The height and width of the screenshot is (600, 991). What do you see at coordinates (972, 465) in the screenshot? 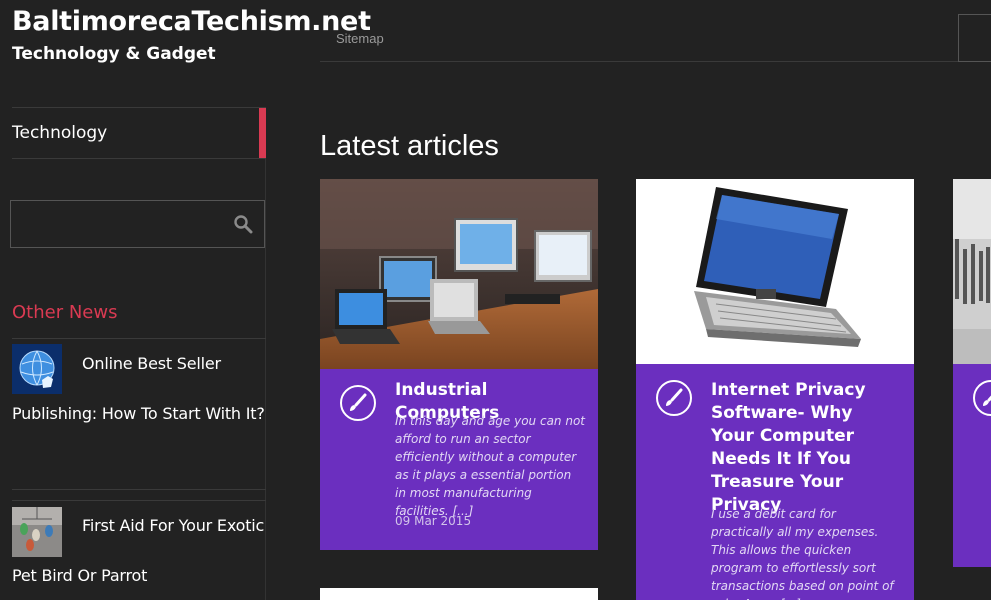
I see `article-card-body` at bounding box center [972, 465].